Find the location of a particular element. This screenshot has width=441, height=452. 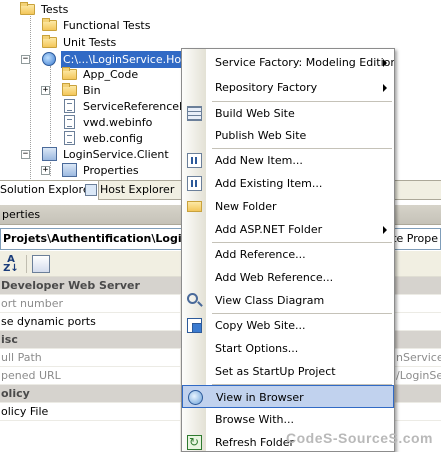

menu-item-build-web-site: Build Web Site is located at coordinates (288, 113).